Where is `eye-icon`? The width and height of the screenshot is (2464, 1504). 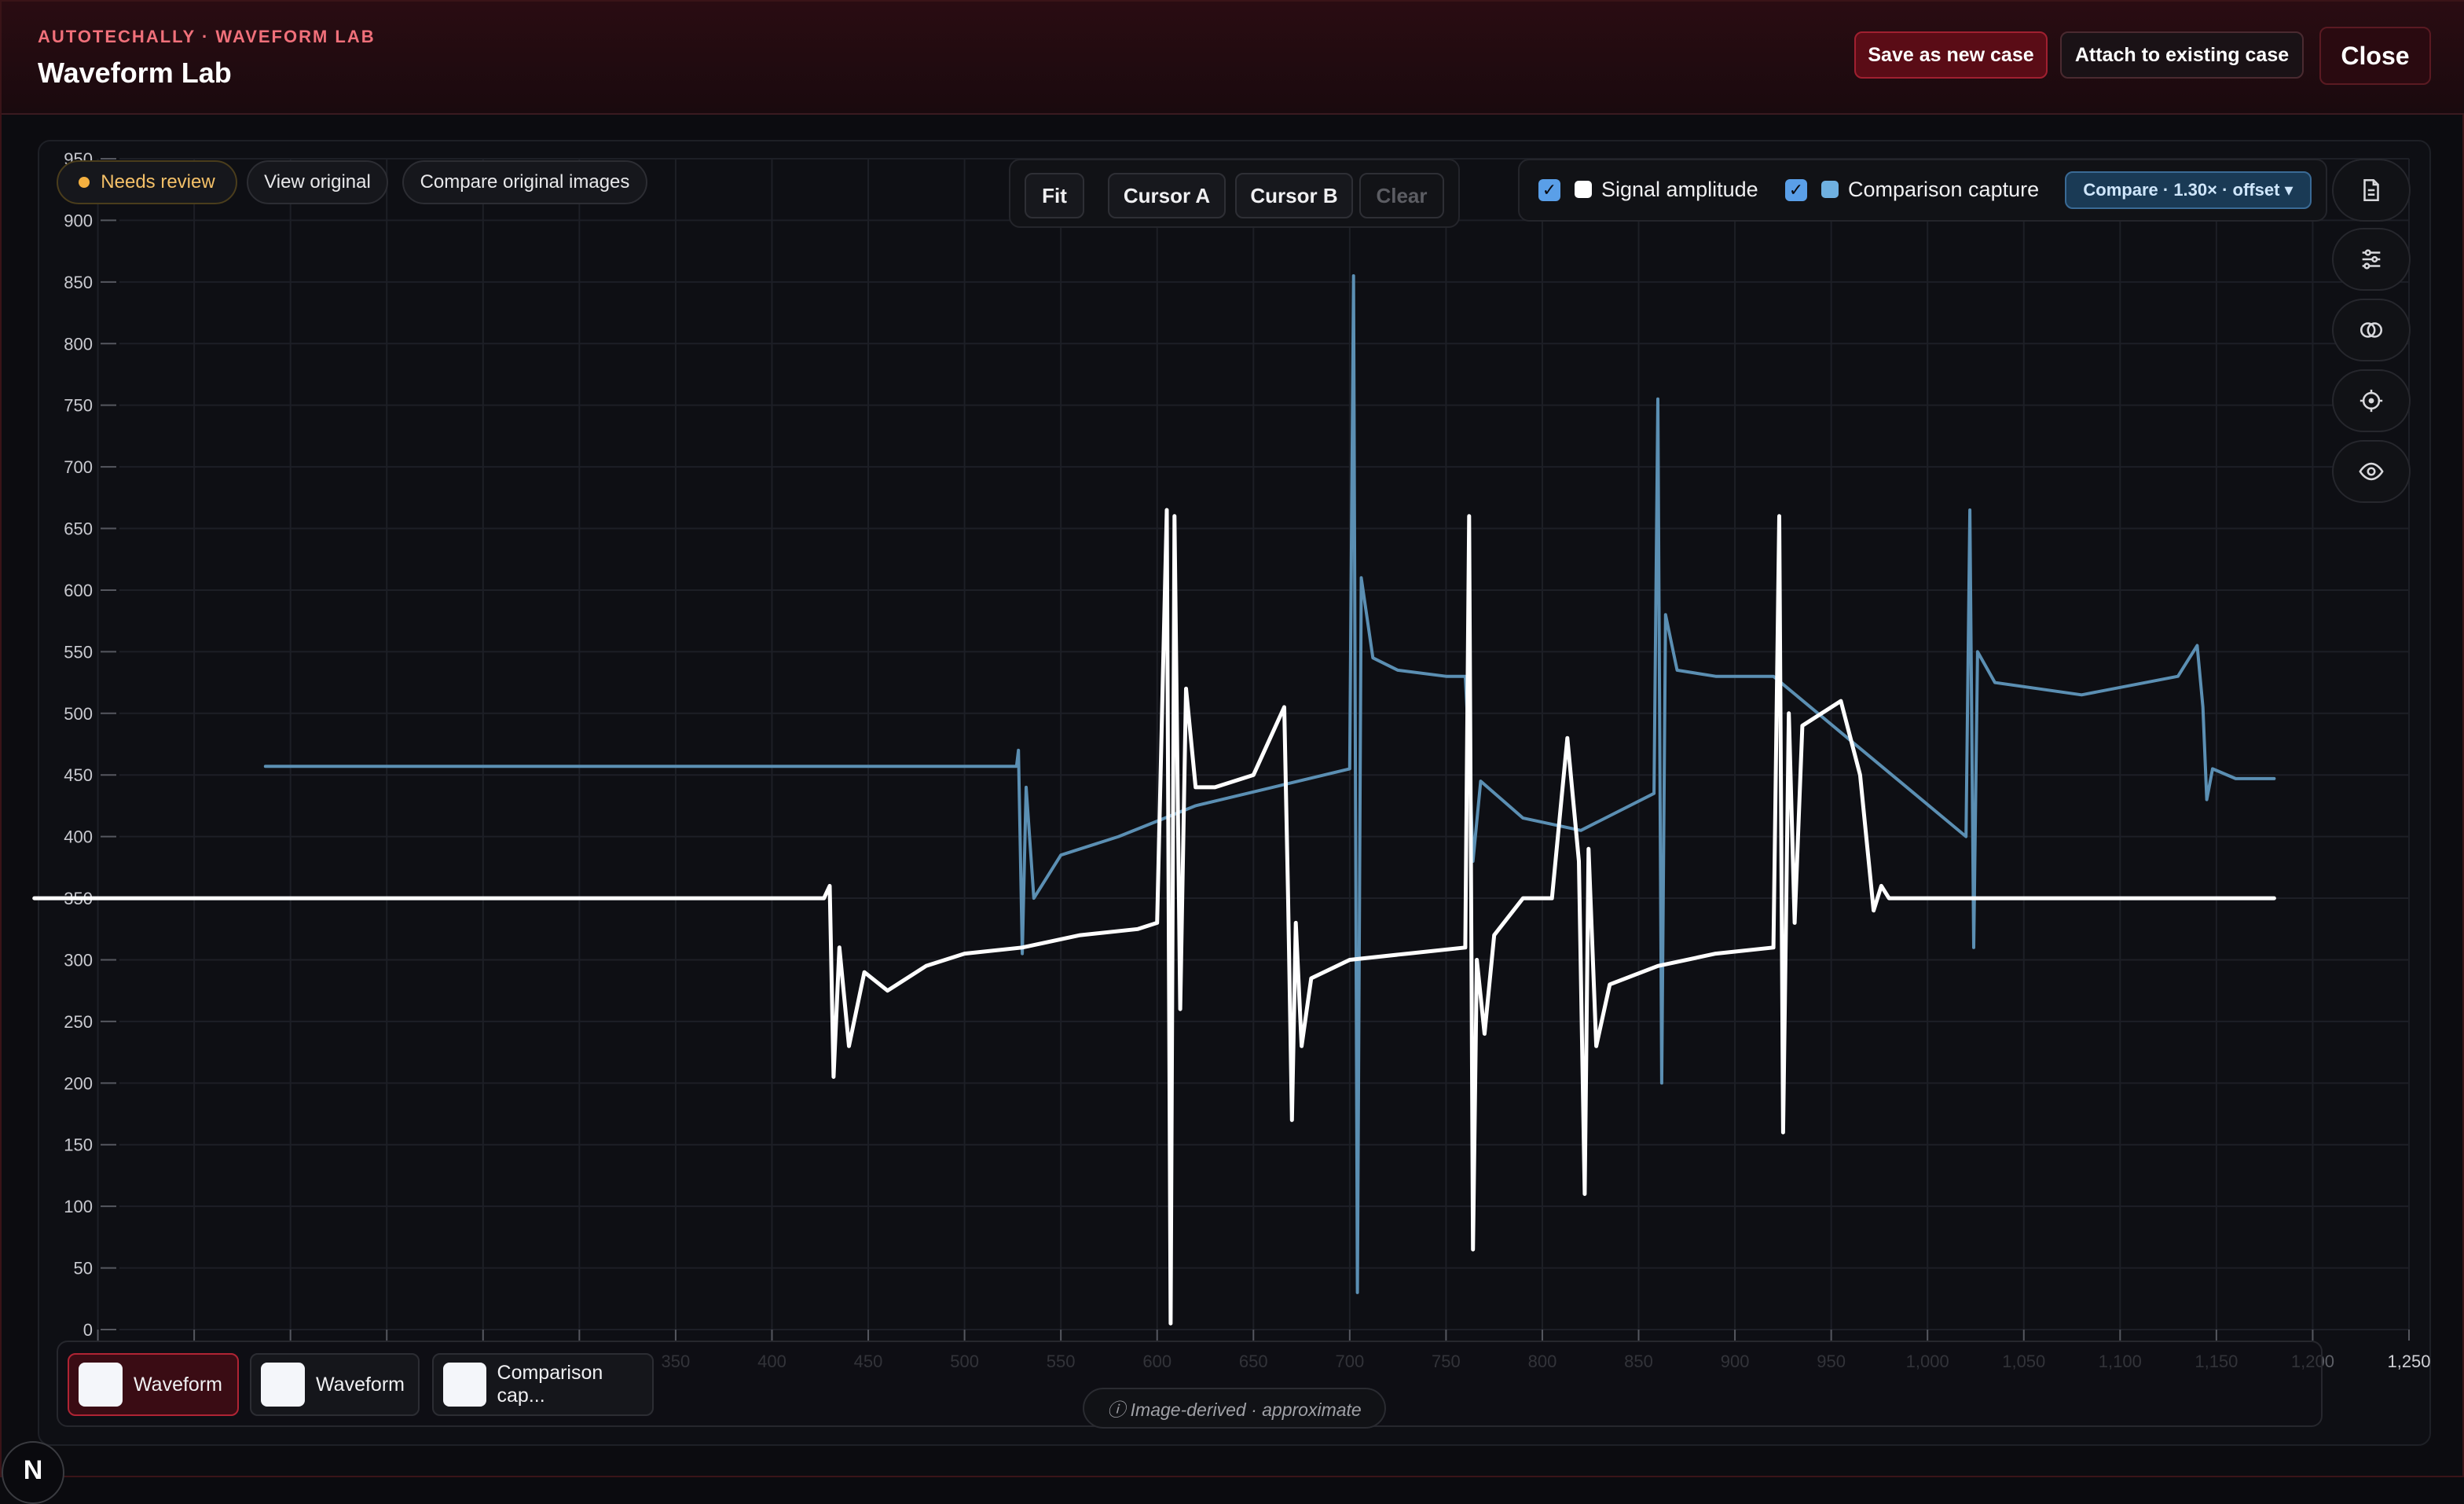
eye-icon is located at coordinates (2371, 471).